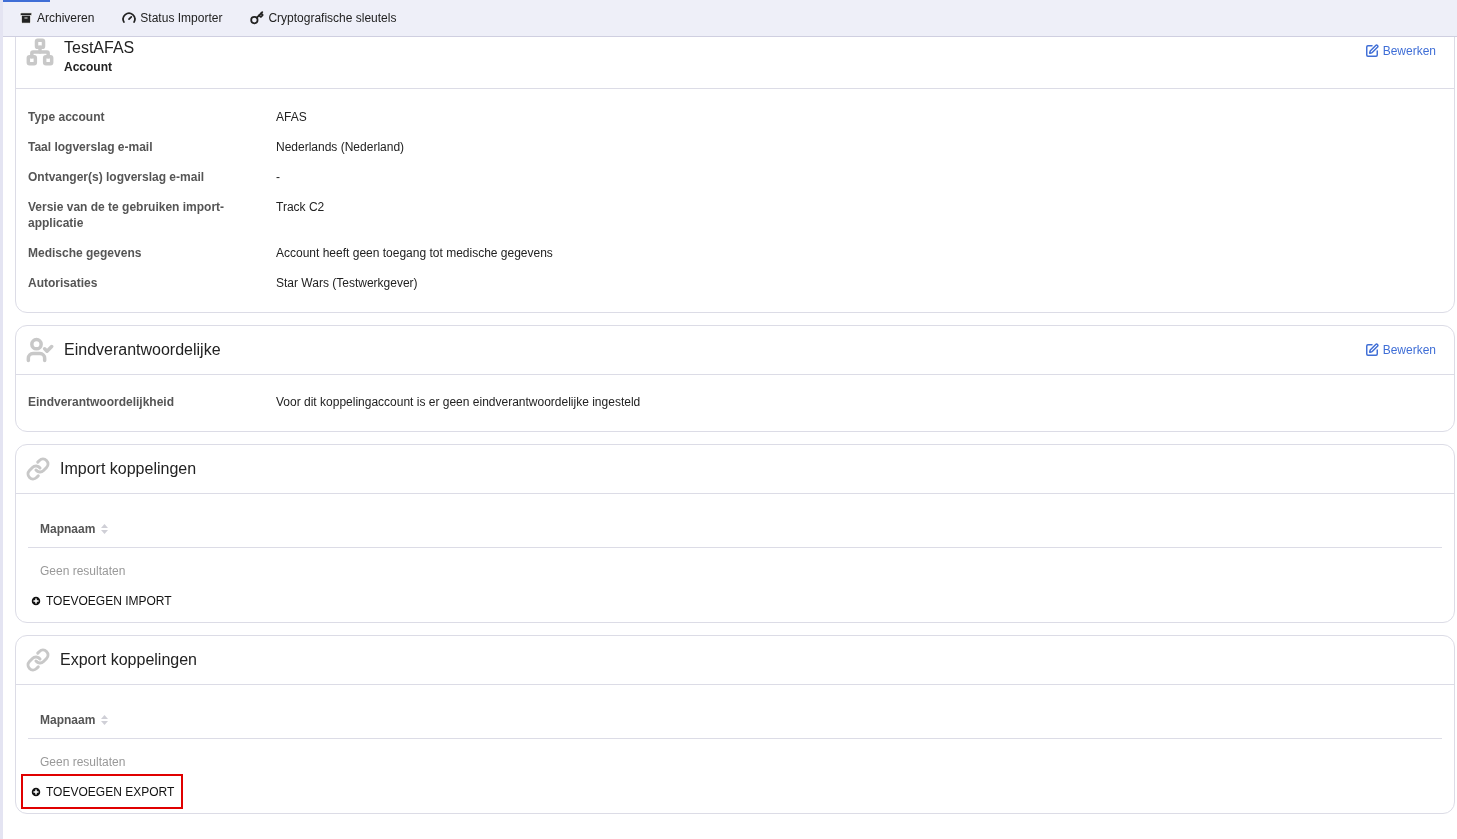 Image resolution: width=1457 pixels, height=839 pixels. Describe the element at coordinates (88, 67) in the screenshot. I see `card-subtitle: Account` at that location.